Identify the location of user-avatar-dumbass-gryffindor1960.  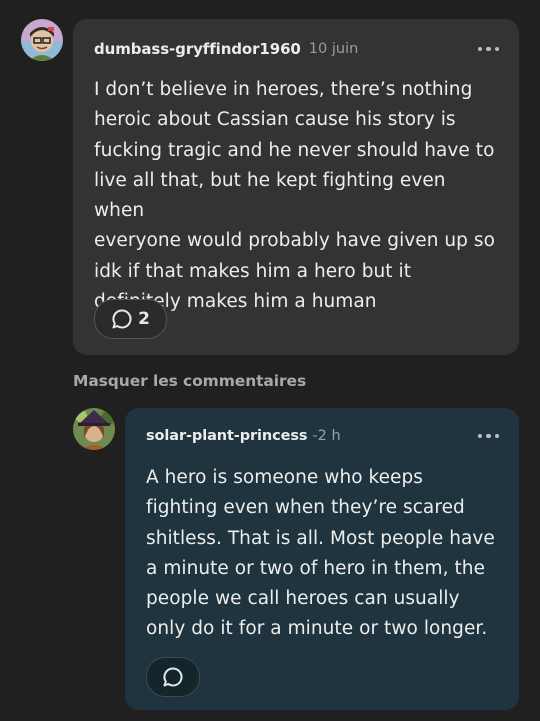
(42, 40).